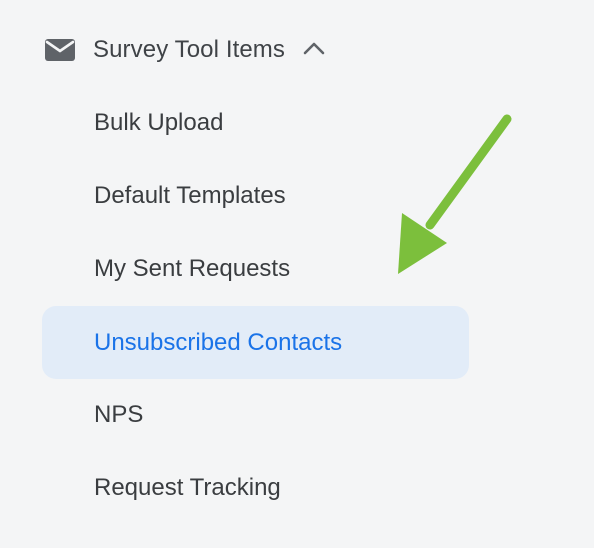 This screenshot has height=548, width=594. I want to click on sidebar-item-bulk-upload: Bulk Upload, so click(255, 122).